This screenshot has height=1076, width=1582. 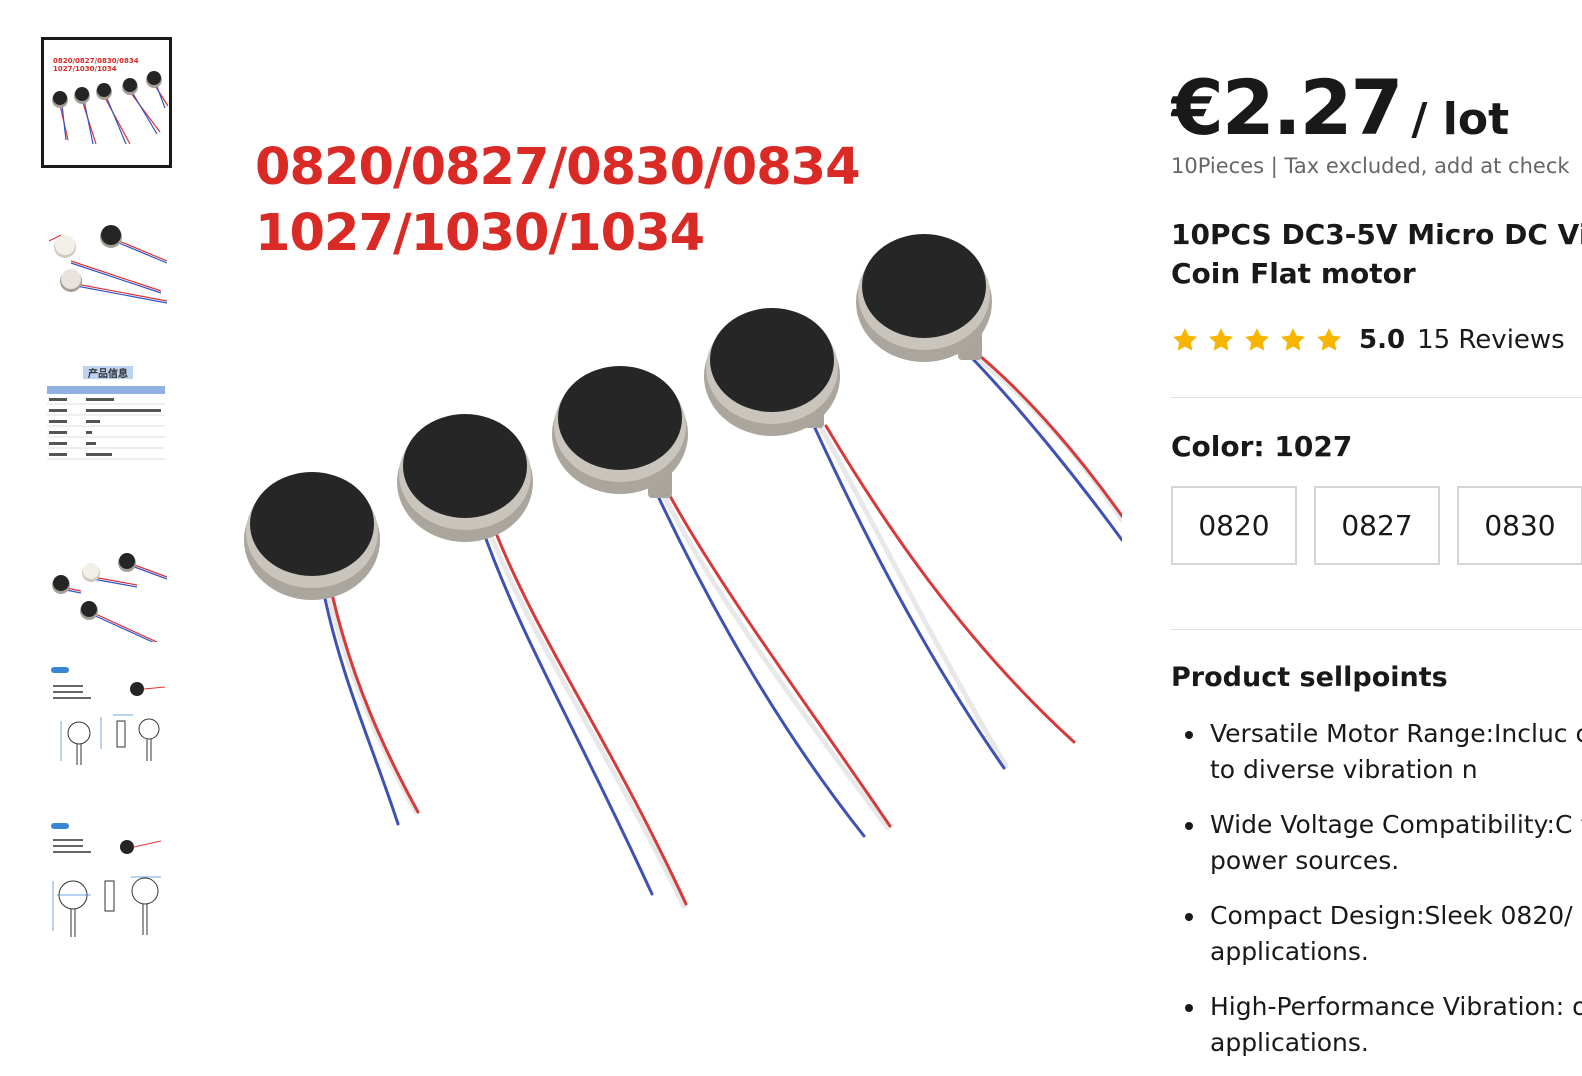 What do you see at coordinates (1234, 525) in the screenshot?
I see `color-option-0820: 0820` at bounding box center [1234, 525].